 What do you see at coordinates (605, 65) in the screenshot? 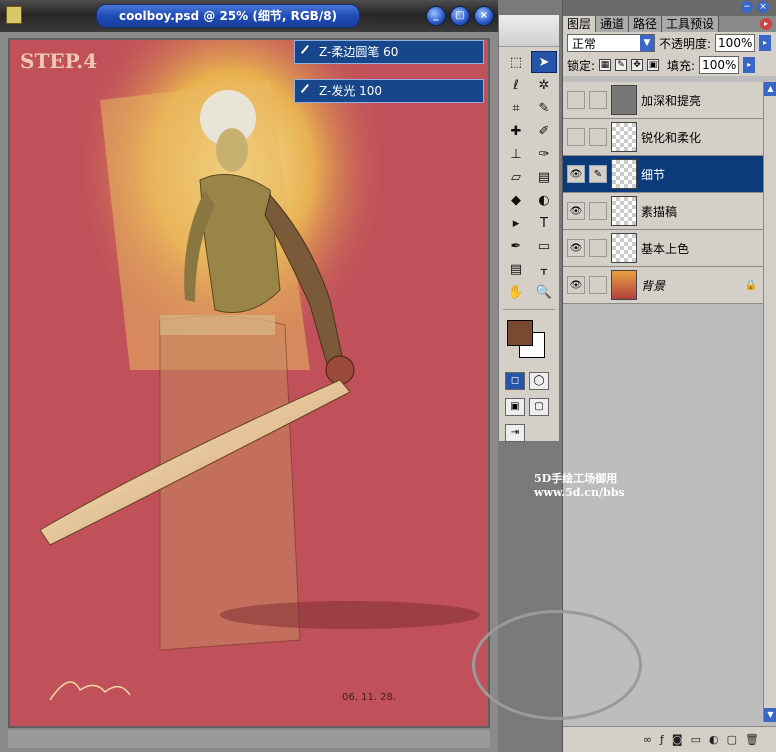
I see `lock-transparency-icon: ▦` at bounding box center [605, 65].